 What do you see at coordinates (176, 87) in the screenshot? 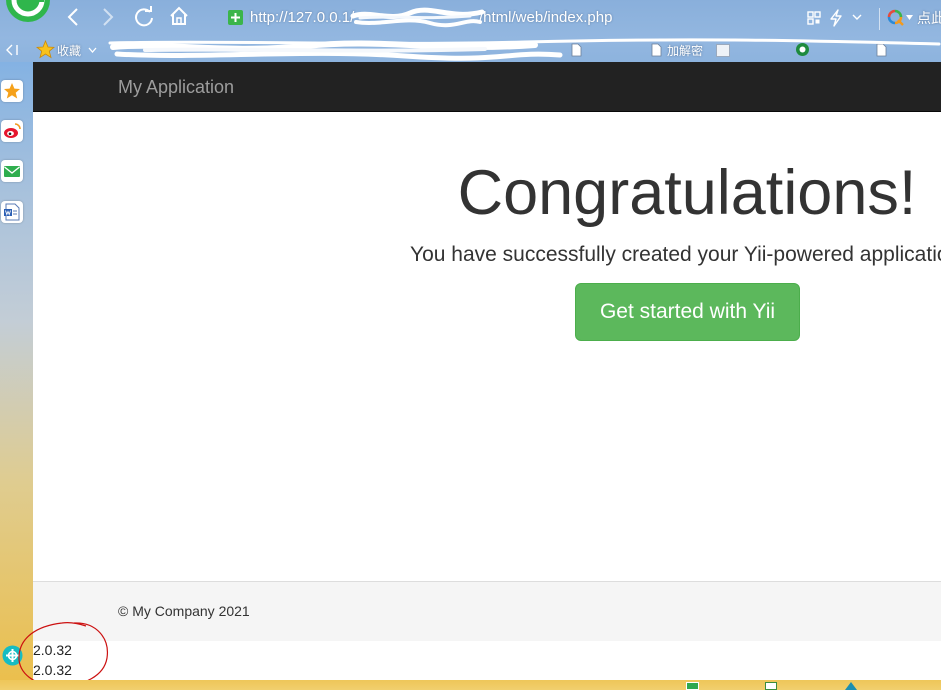
I see `navbar-brand-link: My Application` at bounding box center [176, 87].